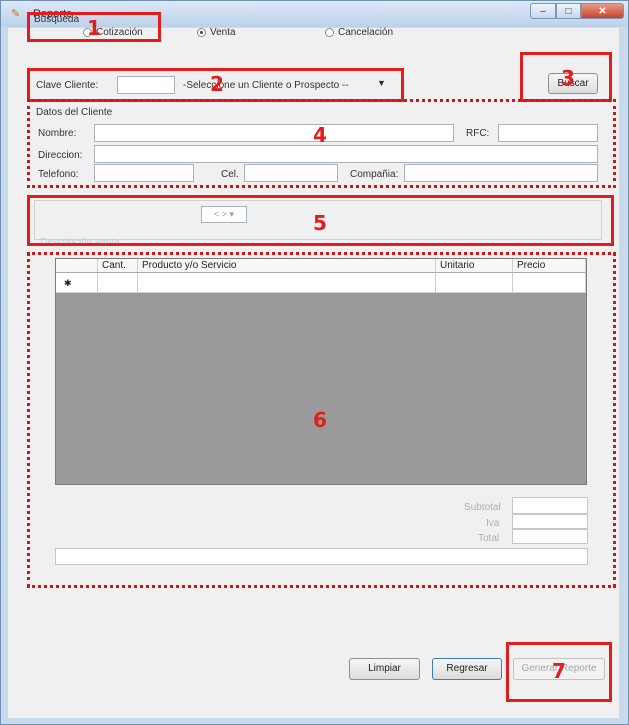 The height and width of the screenshot is (725, 629). What do you see at coordinates (320, 135) in the screenshot?
I see `annotation-number-4: 4` at bounding box center [320, 135].